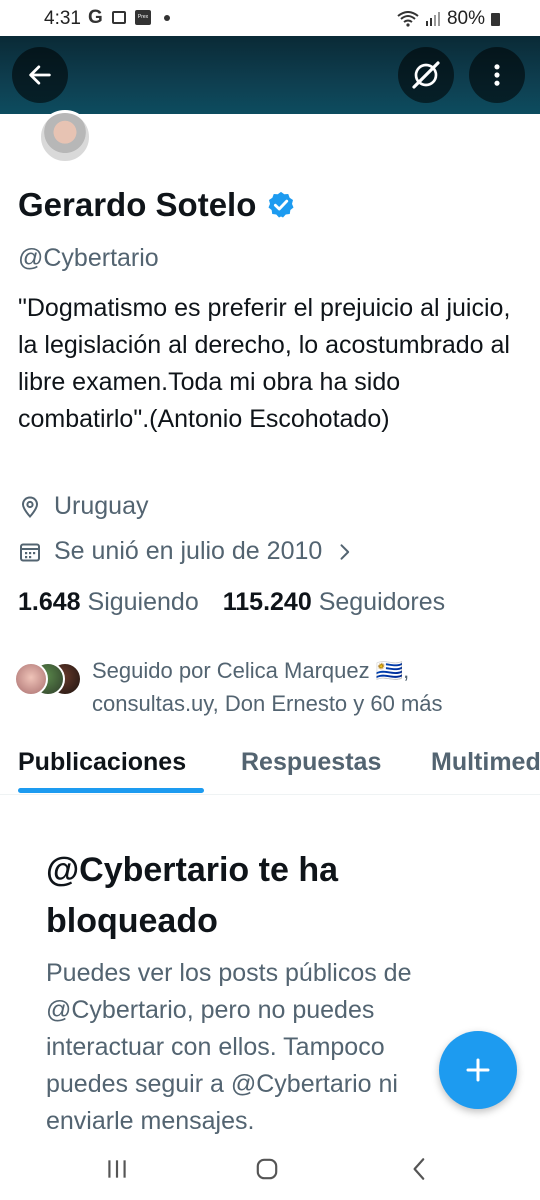  I want to click on followers-you-know-avatars, so click(48, 682).